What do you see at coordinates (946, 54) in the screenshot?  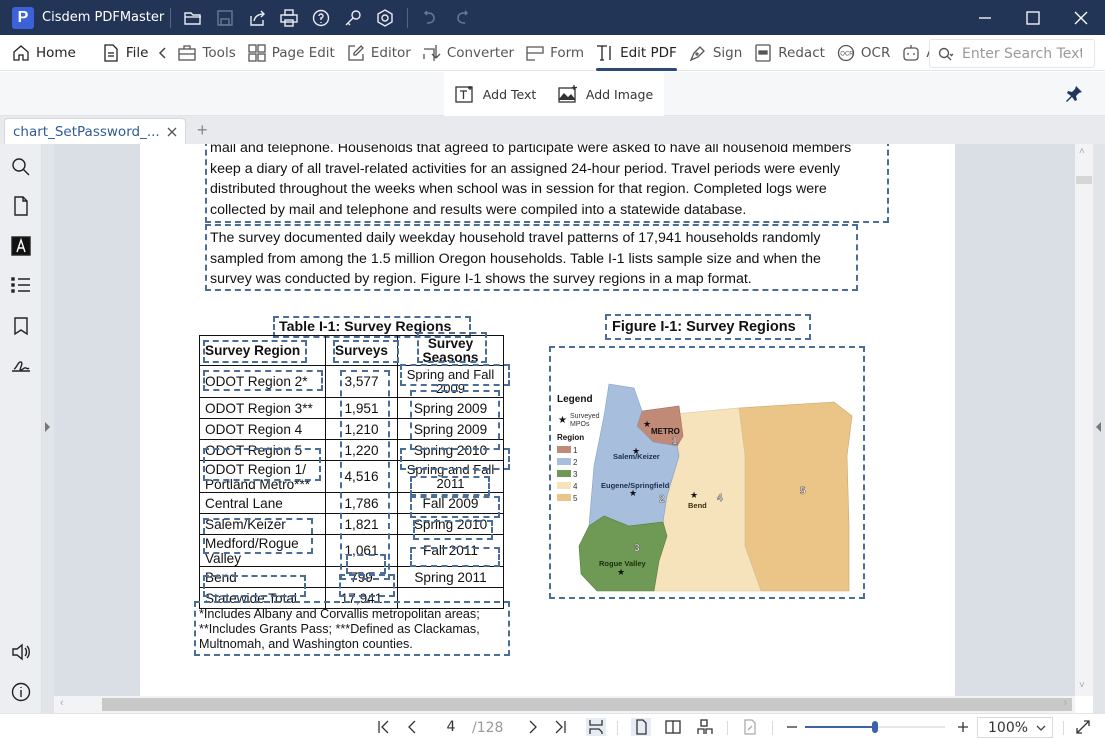 I see `search-icon` at bounding box center [946, 54].